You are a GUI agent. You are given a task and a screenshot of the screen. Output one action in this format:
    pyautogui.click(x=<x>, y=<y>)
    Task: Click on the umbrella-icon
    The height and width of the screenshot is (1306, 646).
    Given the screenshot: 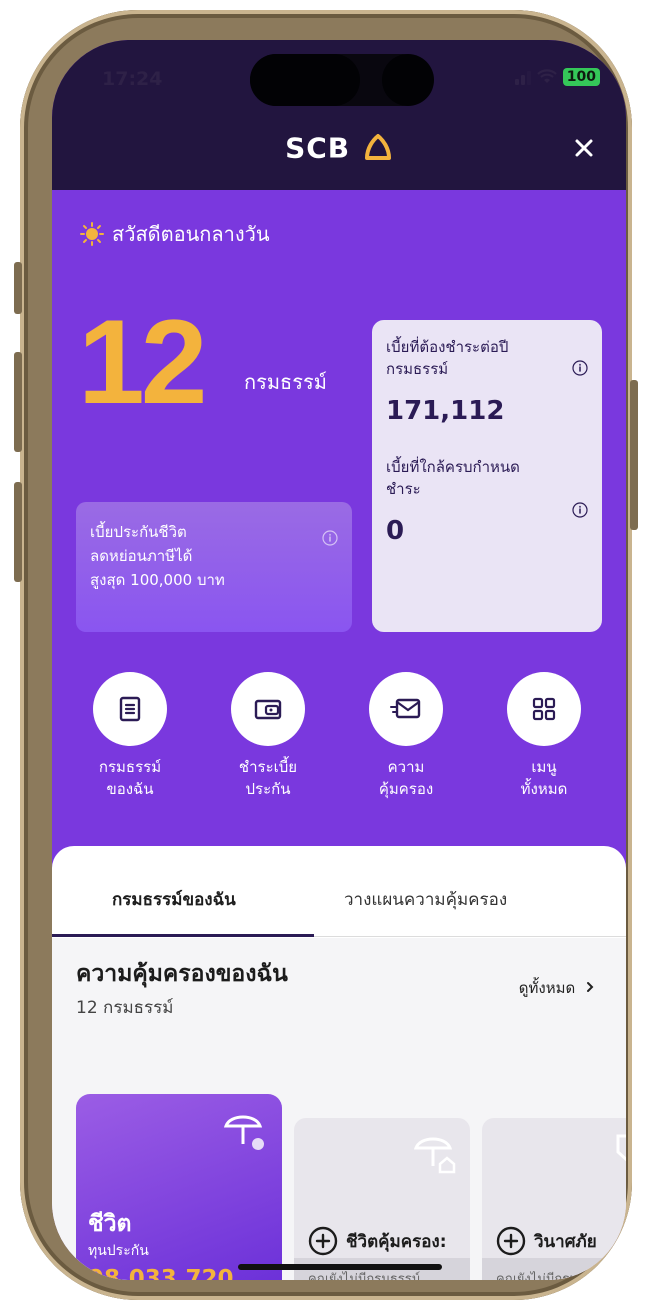 What is the action you would take?
    pyautogui.click(x=243, y=1132)
    